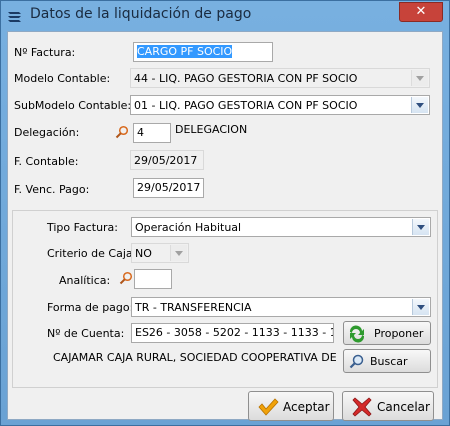 This screenshot has width=450, height=426. Describe the element at coordinates (268, 407) in the screenshot. I see `checkmark-icon` at that location.